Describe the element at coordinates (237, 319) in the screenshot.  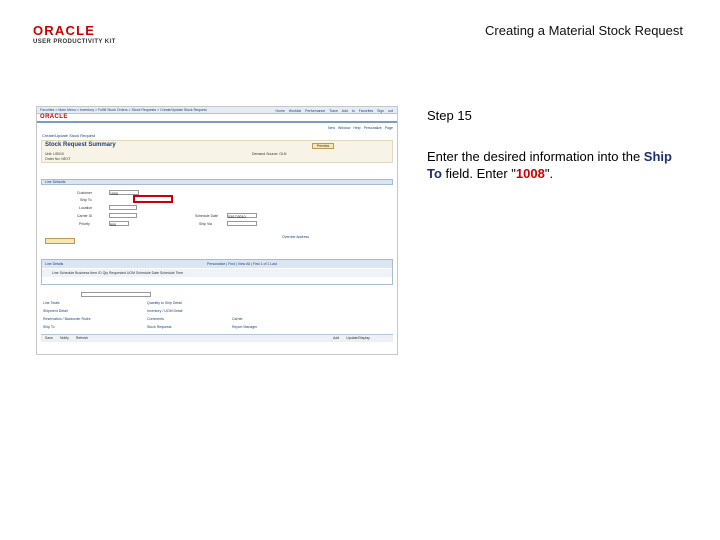
I see `bottom-link-8: Carrier` at that location.